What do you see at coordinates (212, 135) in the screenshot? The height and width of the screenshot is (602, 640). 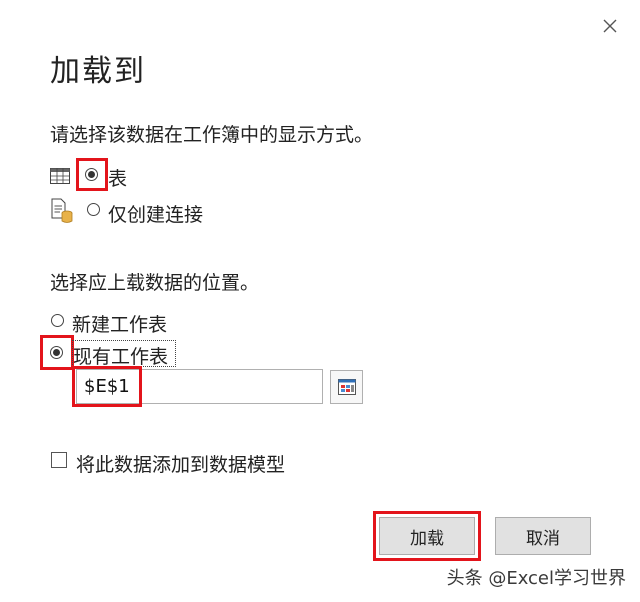 I see `display-mode-prompt: 请选择该数据在工作簿中的显示方式。` at bounding box center [212, 135].